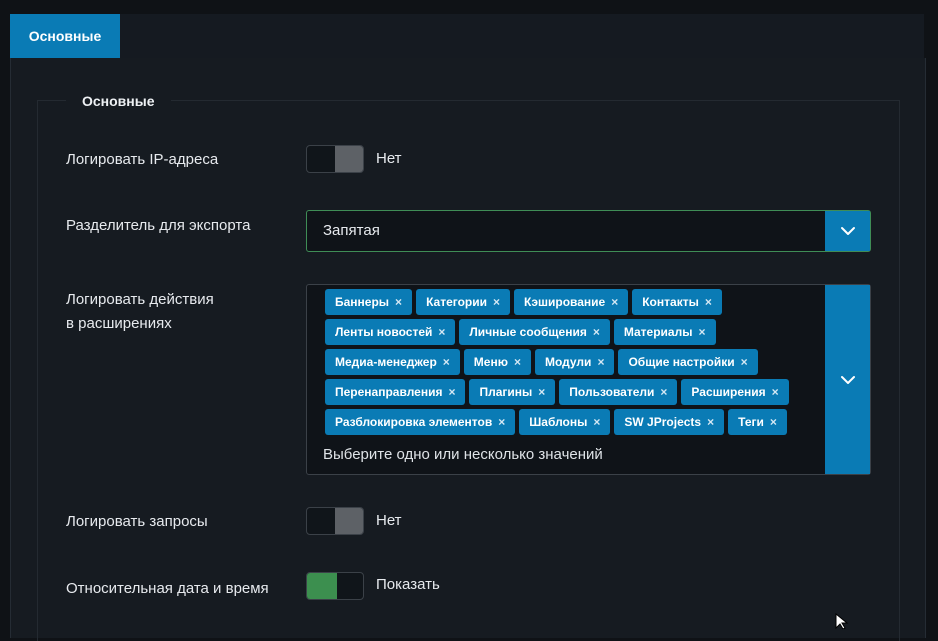  Describe the element at coordinates (568, 362) in the screenshot. I see `tag-label: Модули` at that location.